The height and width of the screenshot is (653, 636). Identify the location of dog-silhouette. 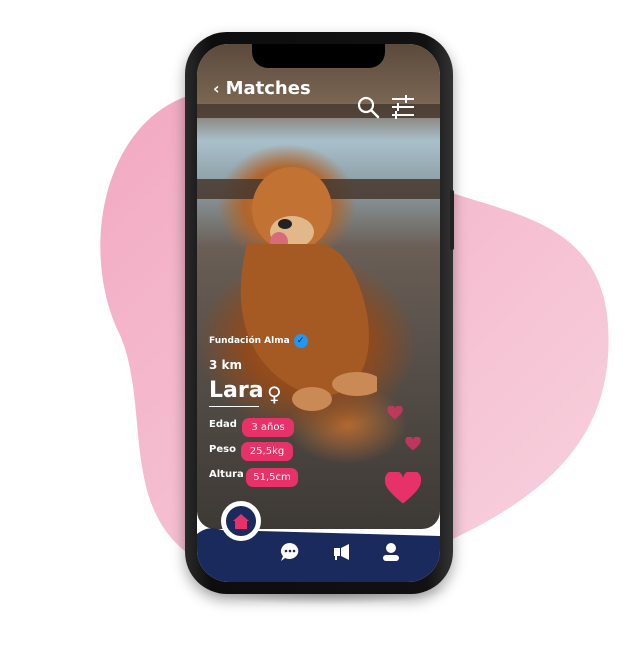
(308, 289).